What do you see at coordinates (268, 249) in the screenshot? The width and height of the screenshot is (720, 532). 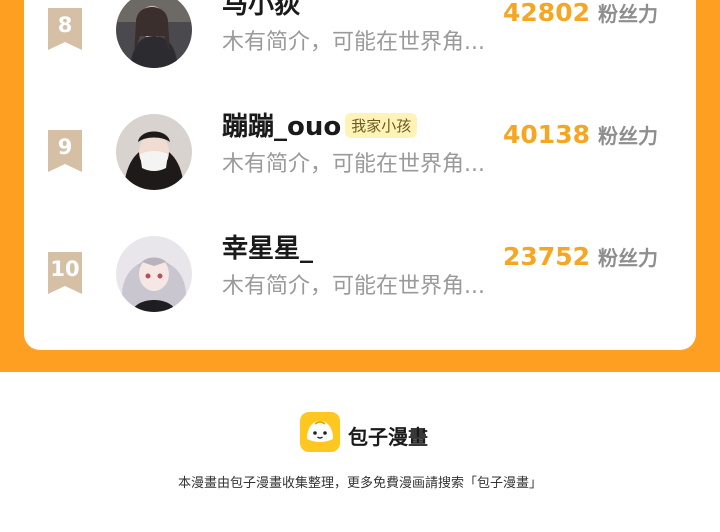 I see `user-name-text: 幸星星_` at bounding box center [268, 249].